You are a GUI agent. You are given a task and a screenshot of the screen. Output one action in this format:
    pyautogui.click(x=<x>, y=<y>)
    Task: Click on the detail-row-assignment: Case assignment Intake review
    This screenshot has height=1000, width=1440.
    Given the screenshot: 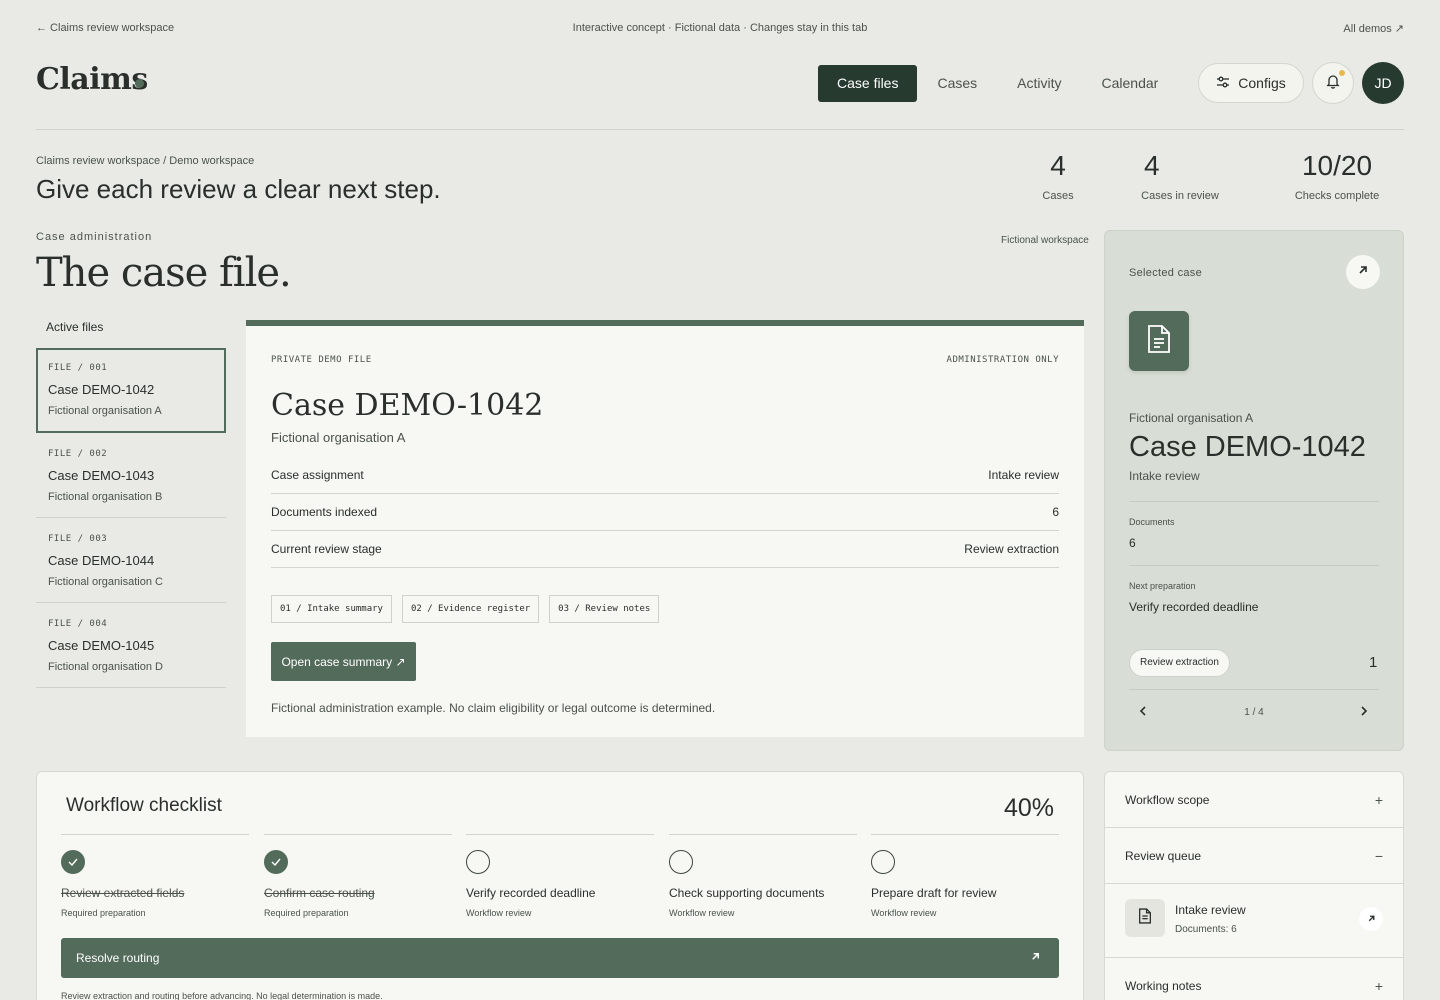 What is the action you would take?
    pyautogui.click(x=665, y=475)
    